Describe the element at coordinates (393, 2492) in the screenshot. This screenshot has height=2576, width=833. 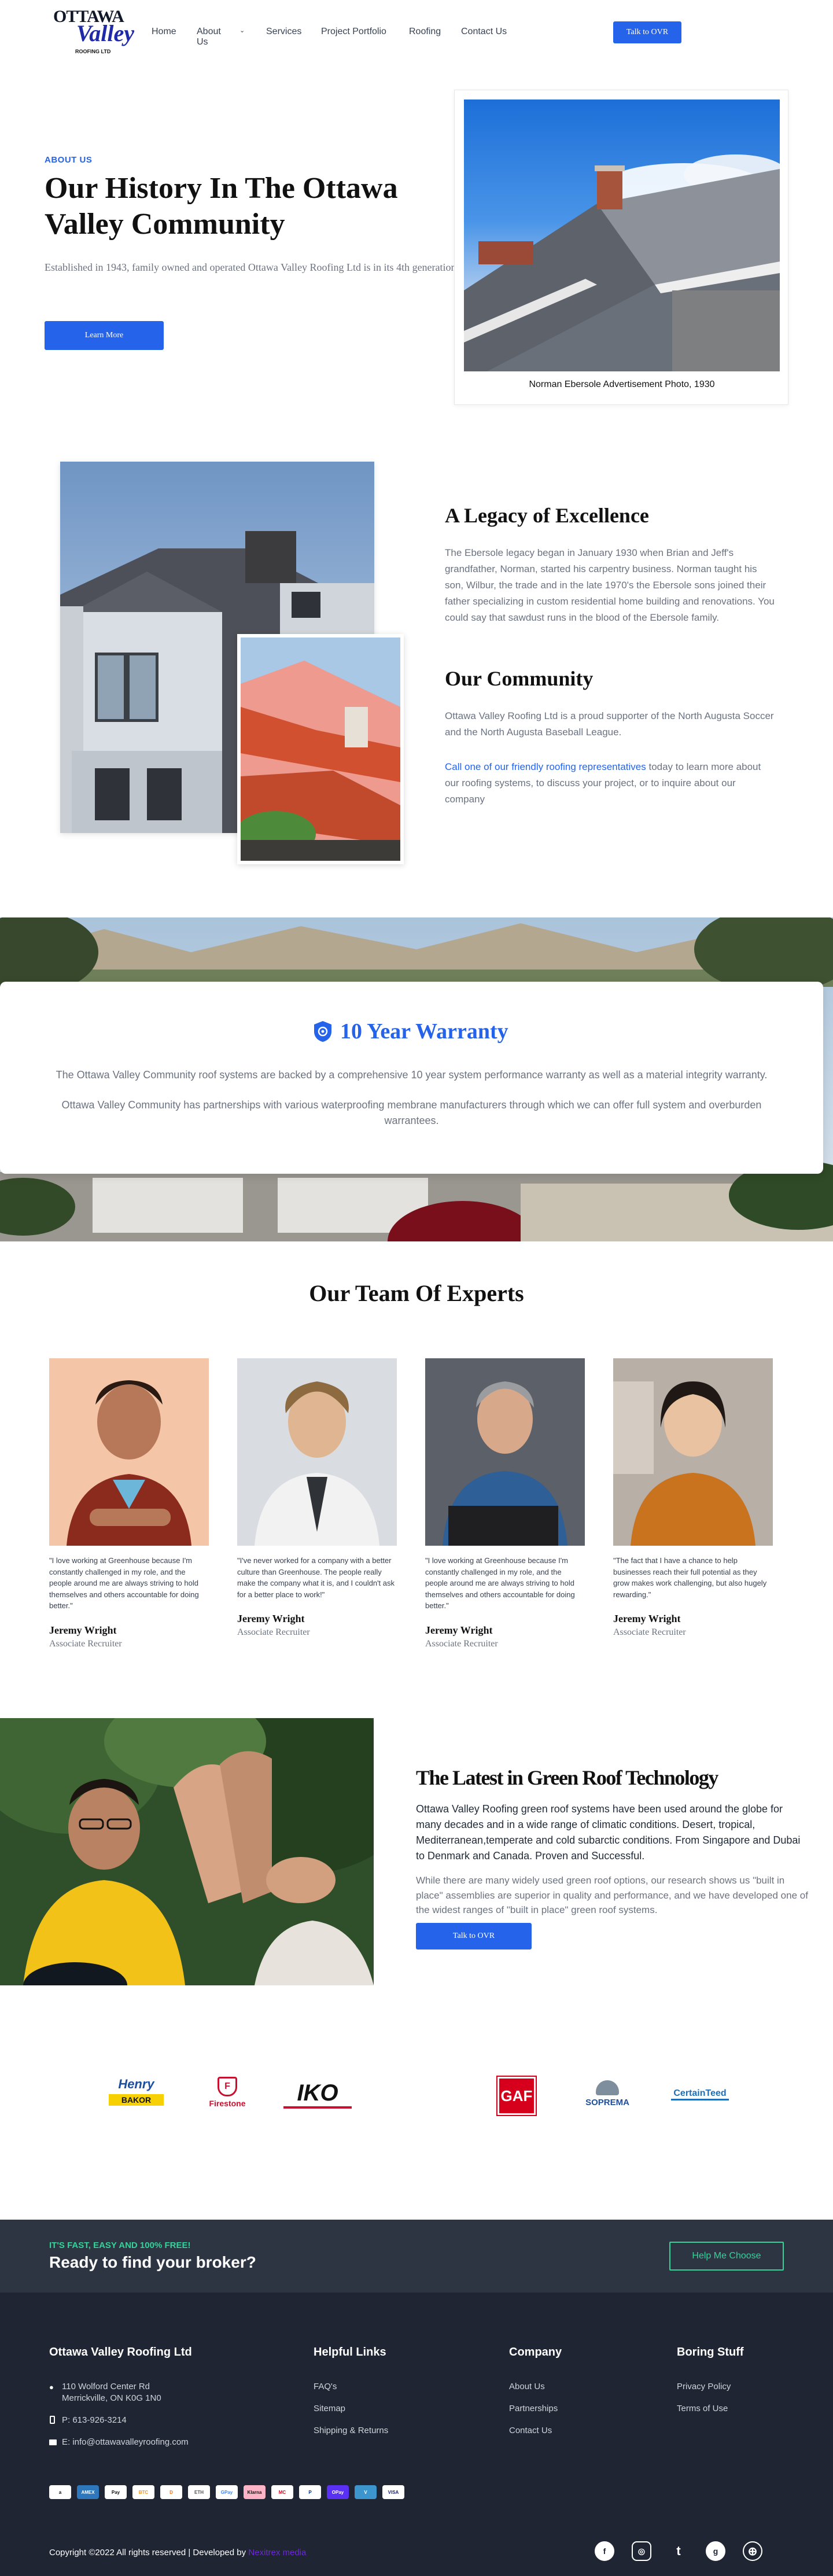
I see `visa-icon: VISA` at that location.